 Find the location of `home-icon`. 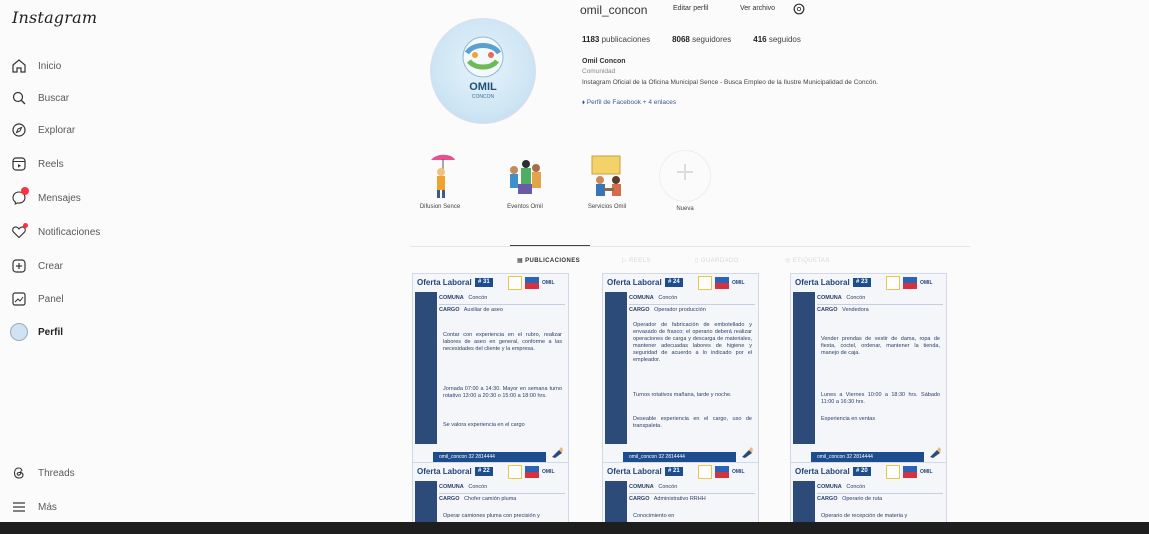

home-icon is located at coordinates (19, 66).